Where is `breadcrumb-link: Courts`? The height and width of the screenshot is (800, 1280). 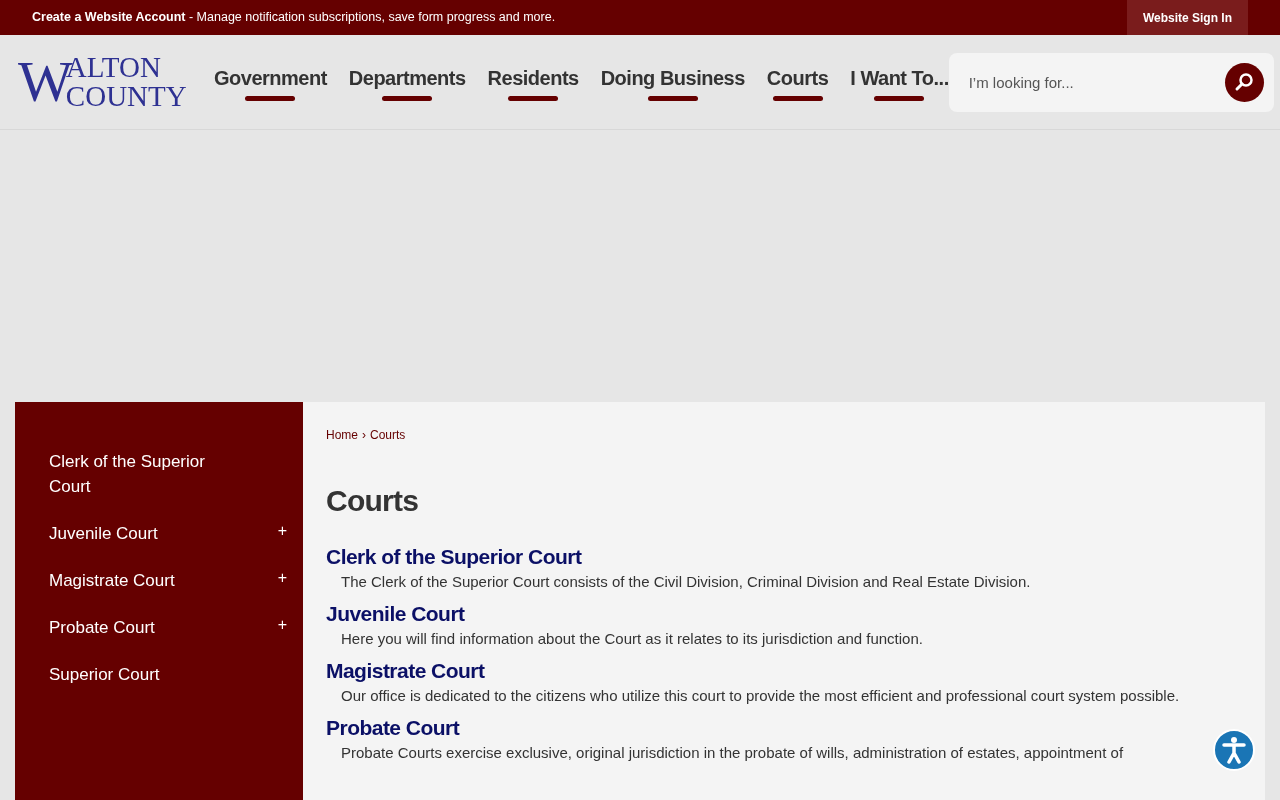
breadcrumb-link: Courts is located at coordinates (388, 435).